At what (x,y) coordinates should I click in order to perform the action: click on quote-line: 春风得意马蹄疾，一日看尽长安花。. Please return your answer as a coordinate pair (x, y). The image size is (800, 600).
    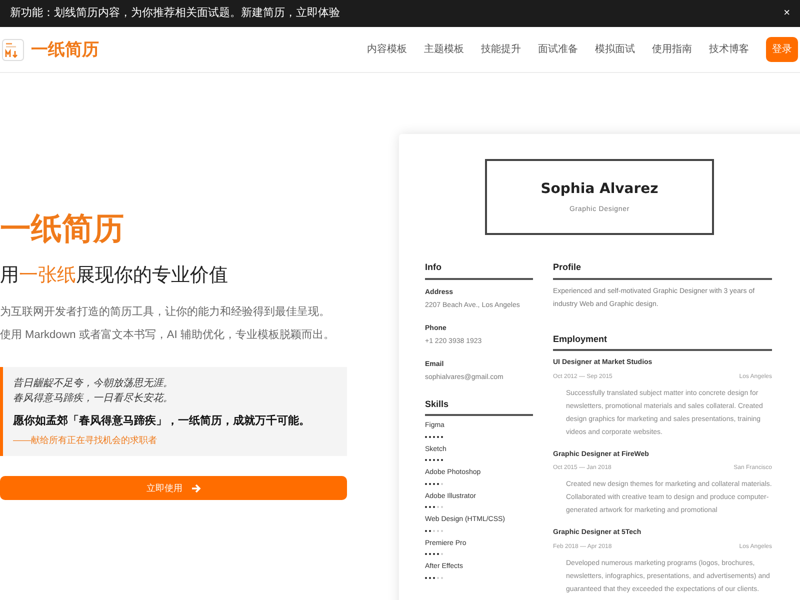
    Looking at the image, I should click on (93, 399).